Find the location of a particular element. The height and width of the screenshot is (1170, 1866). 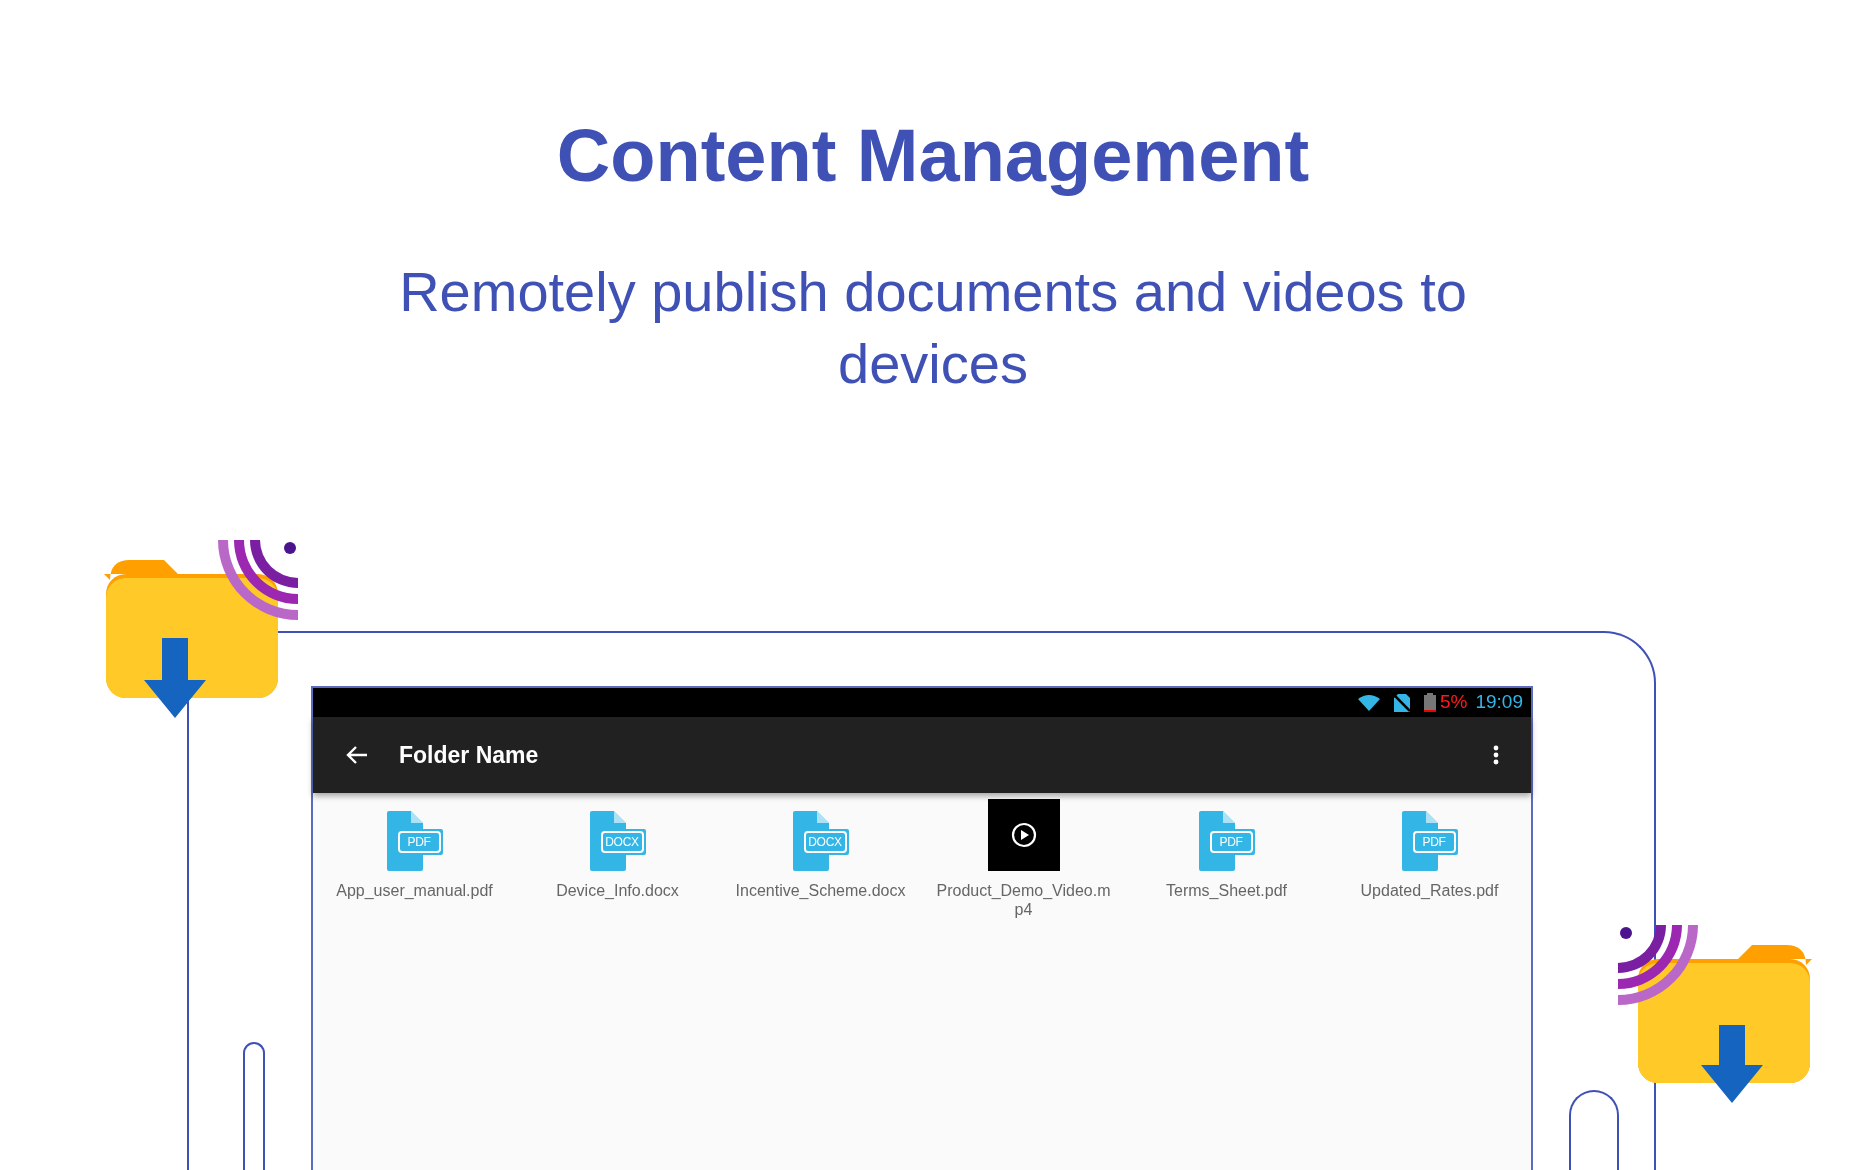

file-name: Terms_Sheet.pdf is located at coordinates (1226, 890).